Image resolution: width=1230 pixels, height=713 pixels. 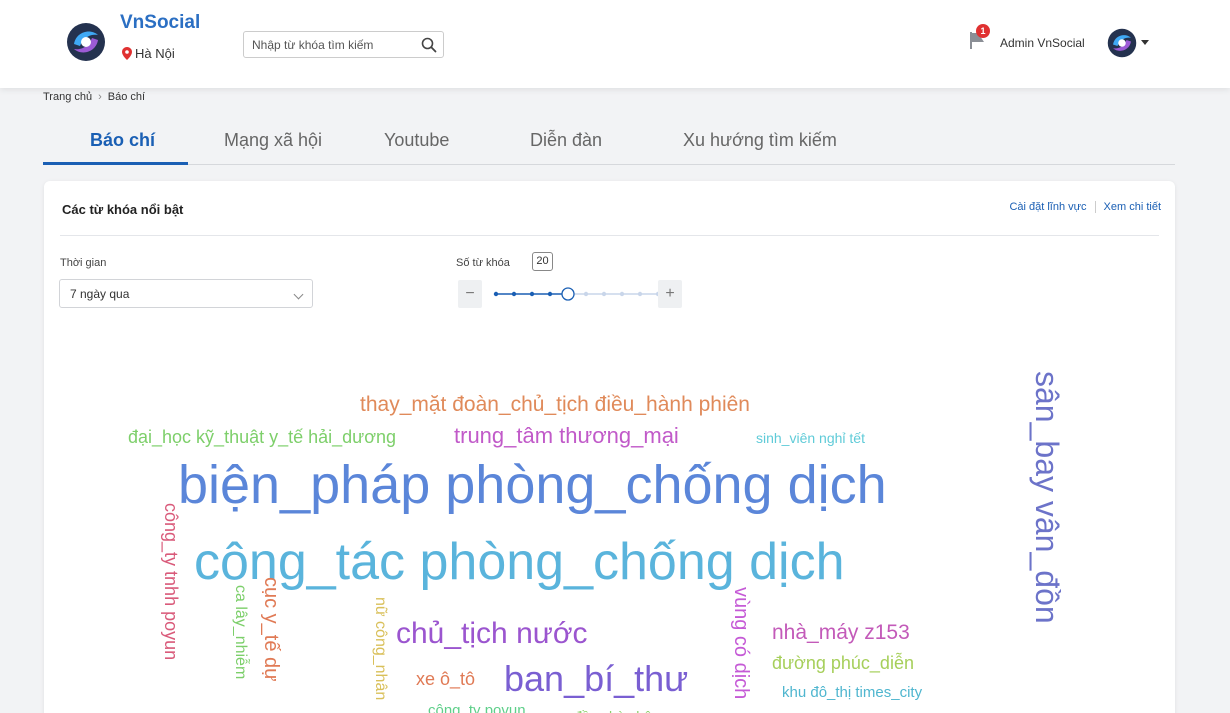 What do you see at coordinates (122, 140) in the screenshot?
I see `tab-bao-chi: Báo chí` at bounding box center [122, 140].